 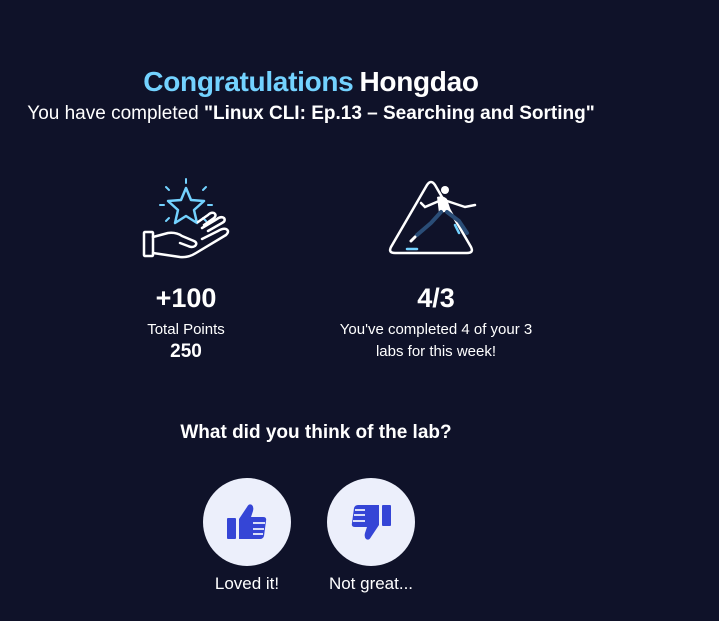 I want to click on thumbs-down-icon, so click(x=371, y=522).